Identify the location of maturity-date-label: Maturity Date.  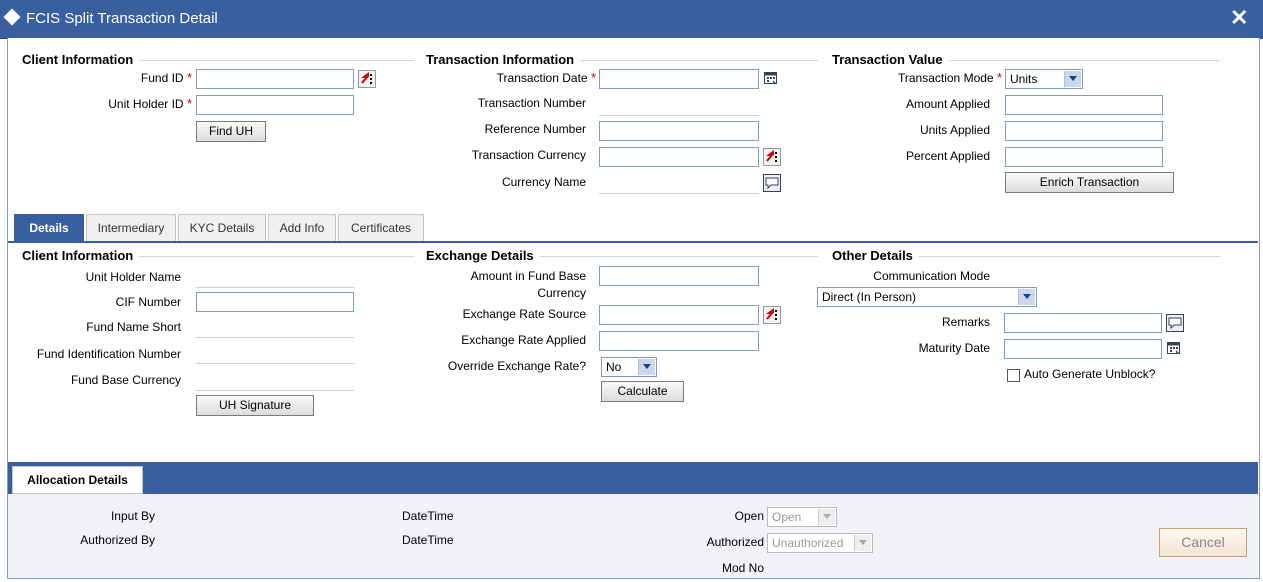
(954, 348).